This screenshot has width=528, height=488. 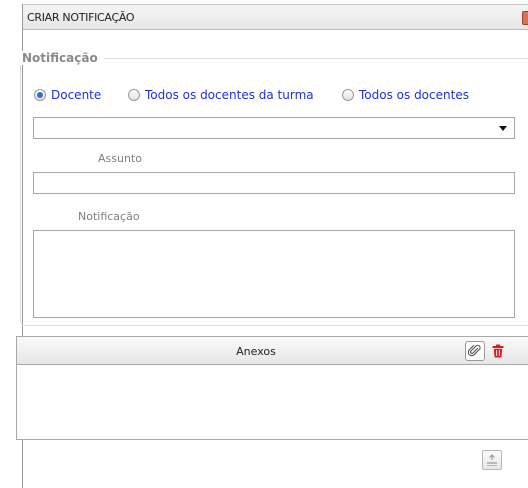 I want to click on docente-select, so click(x=274, y=128).